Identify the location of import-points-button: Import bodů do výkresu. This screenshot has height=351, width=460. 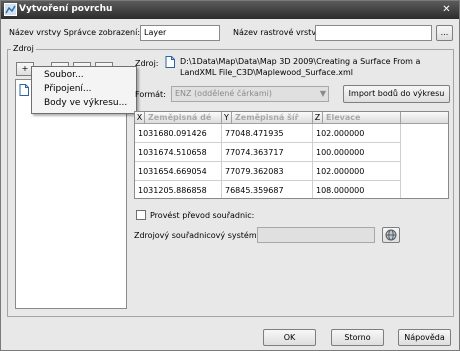
(396, 94).